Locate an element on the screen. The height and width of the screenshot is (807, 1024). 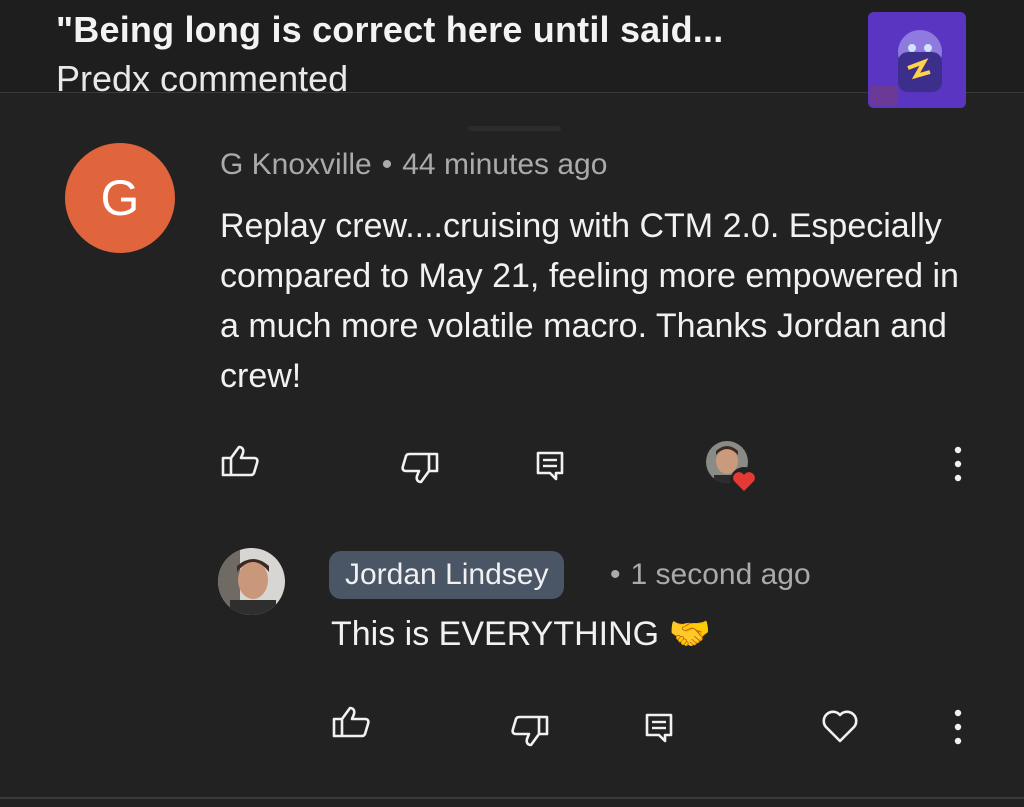
video-thumbnail is located at coordinates (917, 60).